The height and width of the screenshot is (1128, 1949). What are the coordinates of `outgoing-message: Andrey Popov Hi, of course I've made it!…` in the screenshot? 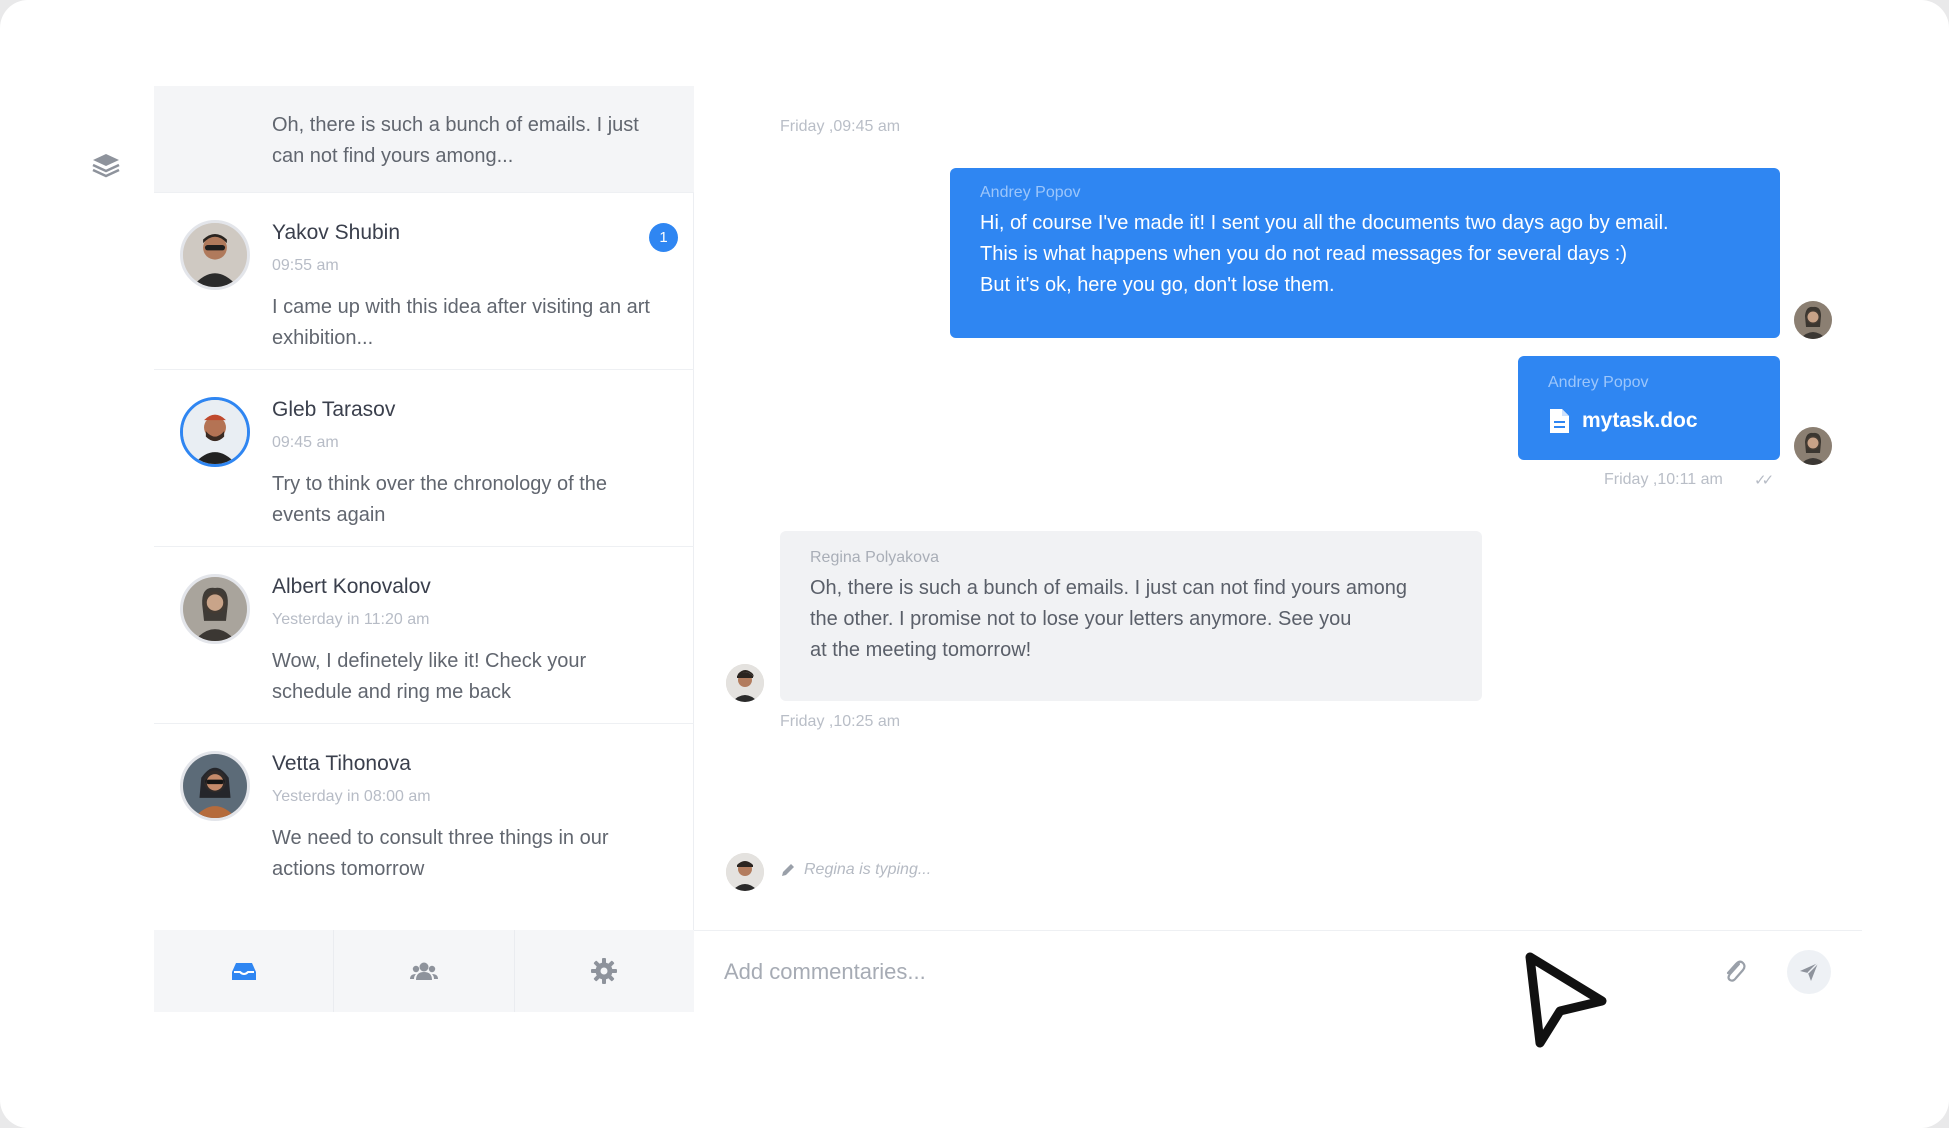 It's located at (1365, 253).